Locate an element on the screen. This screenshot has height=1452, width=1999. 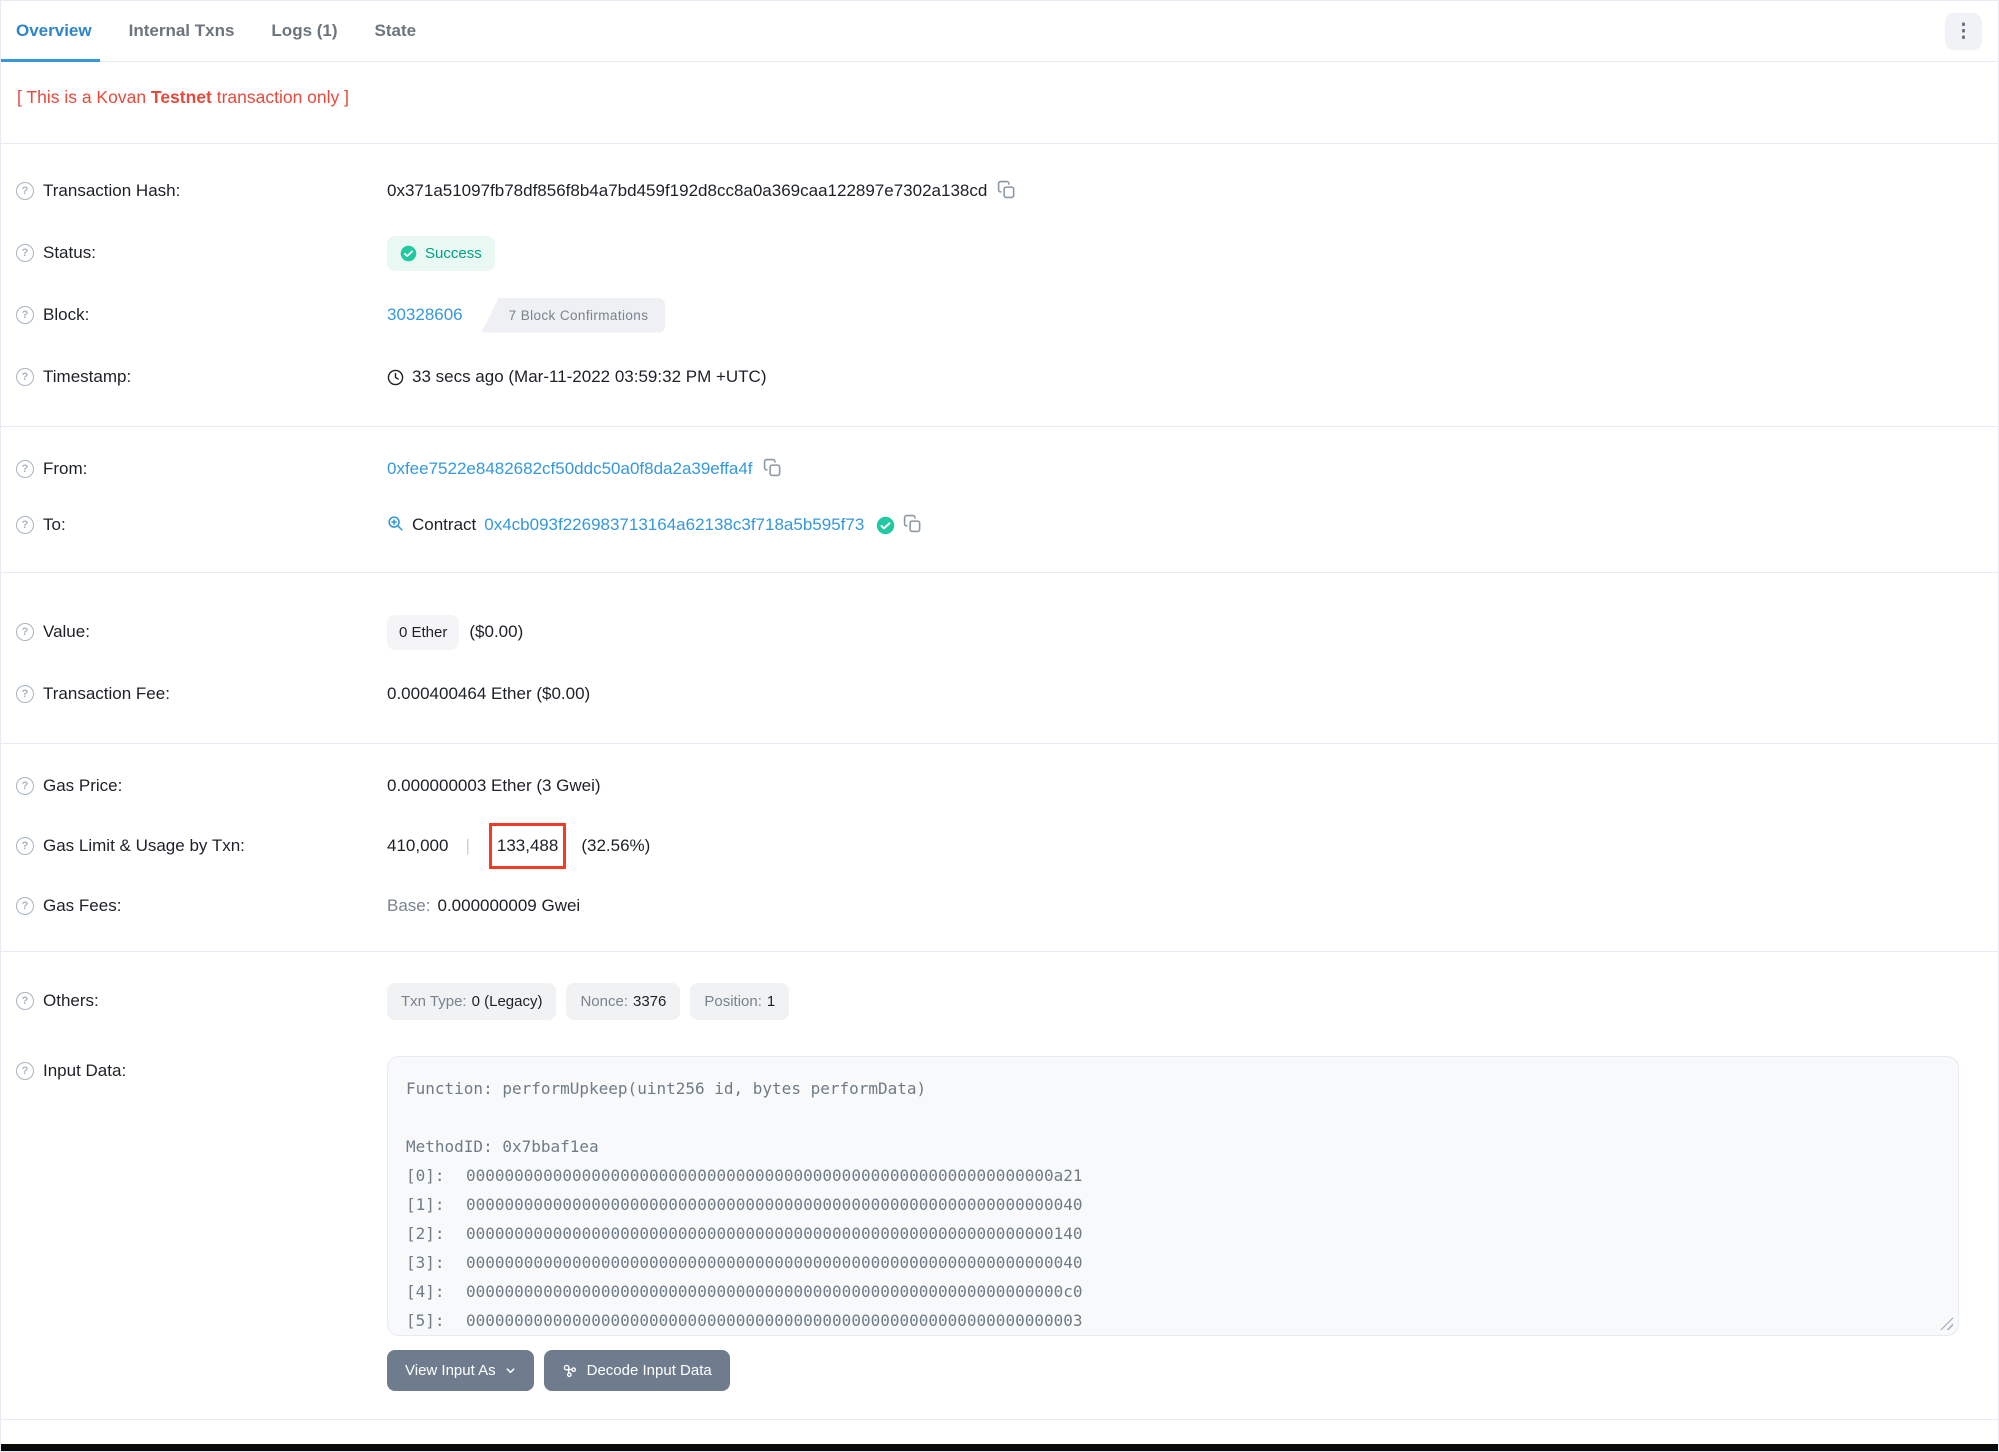
block-label: Block: is located at coordinates (66, 314).